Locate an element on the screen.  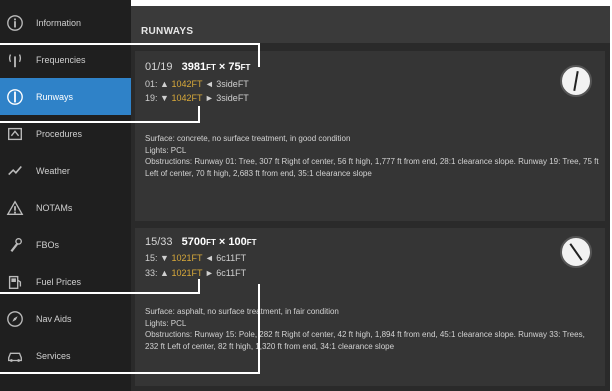
weather-icon is located at coordinates (15, 171).